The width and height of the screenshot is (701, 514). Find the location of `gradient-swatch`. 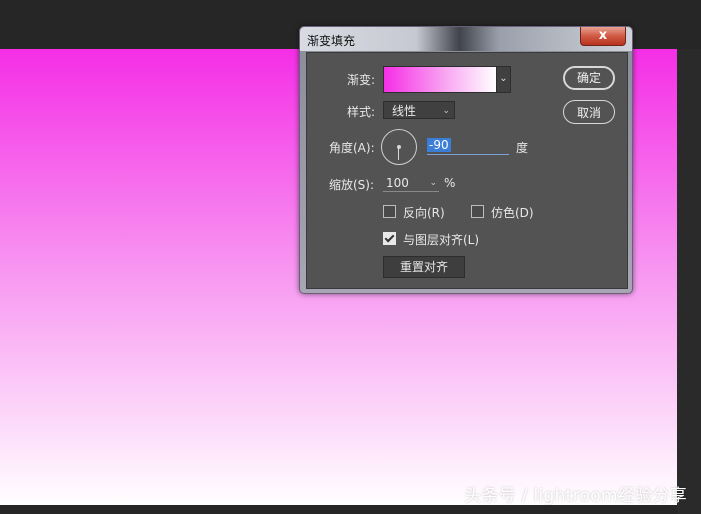

gradient-swatch is located at coordinates (440, 79).